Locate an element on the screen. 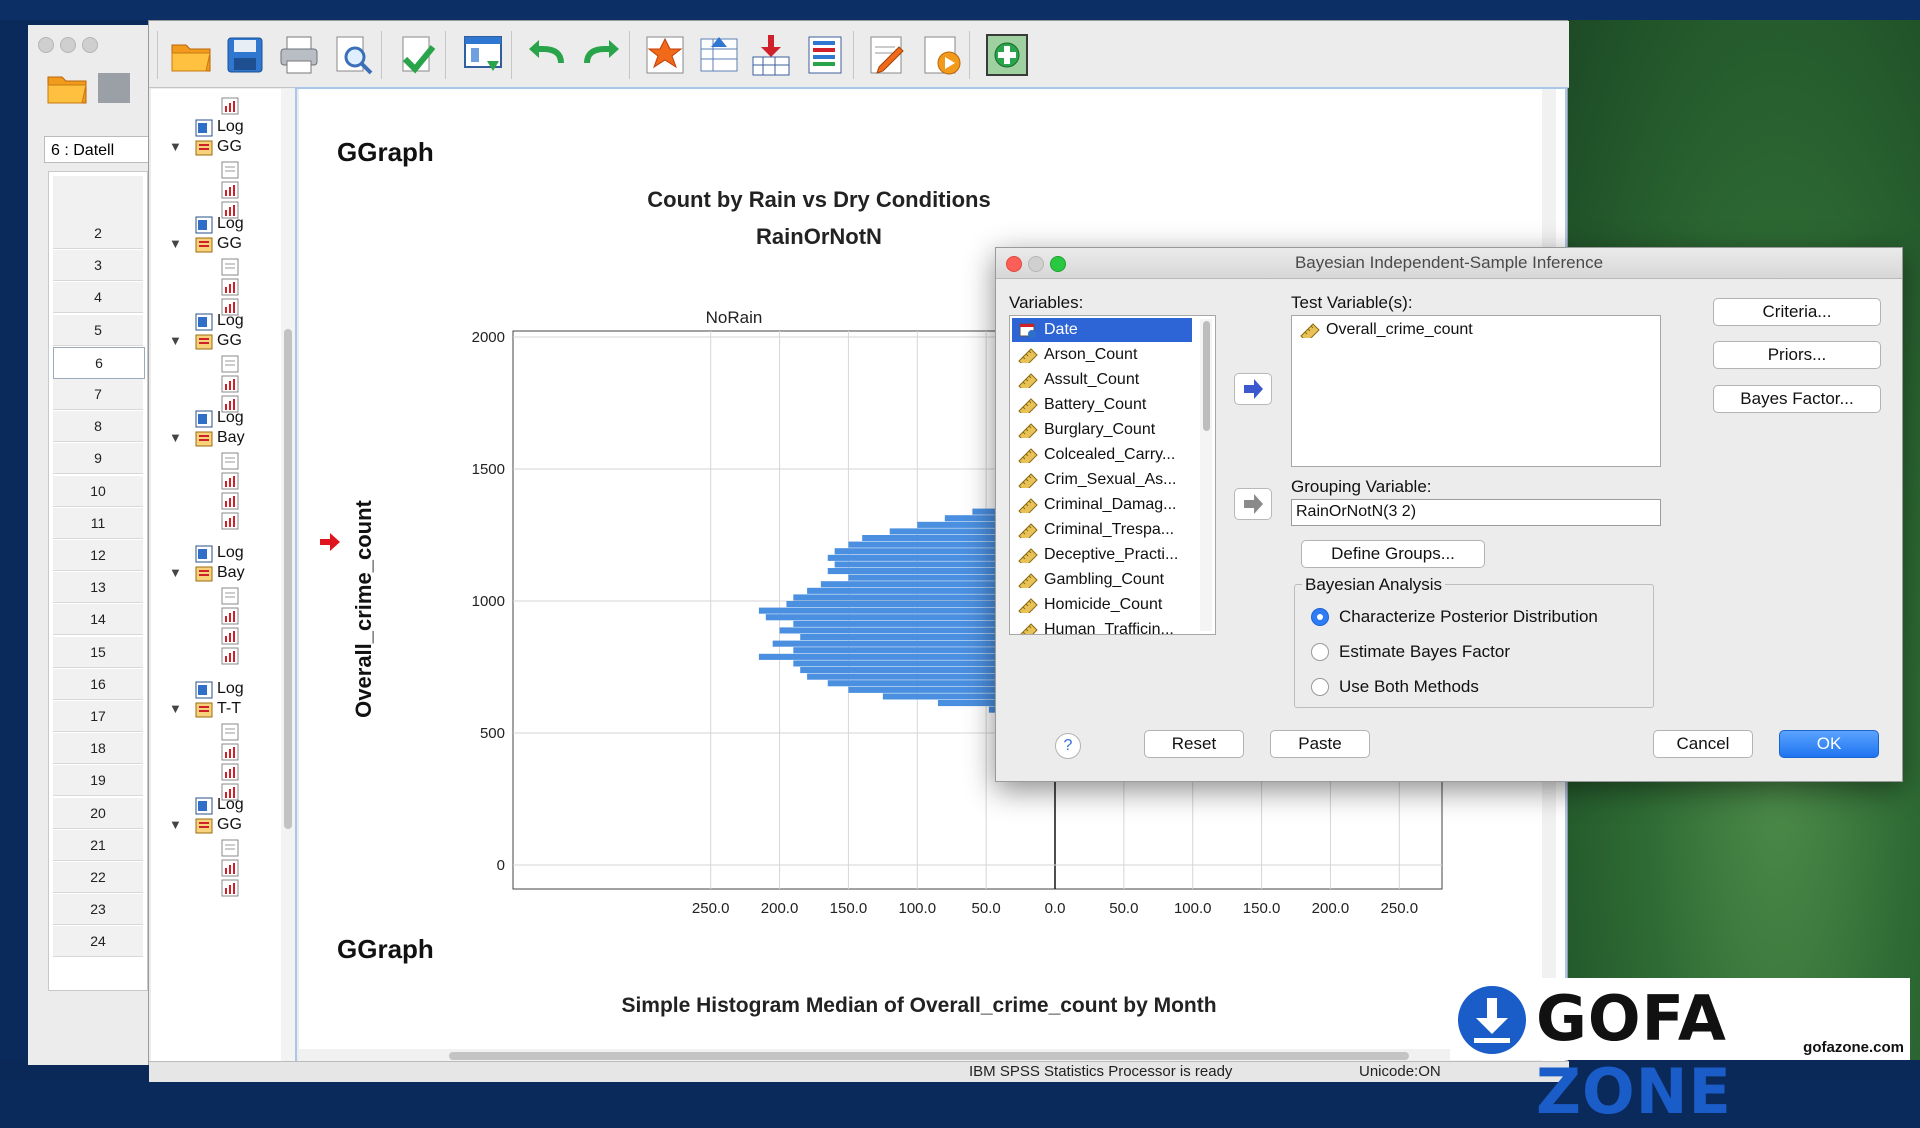  variable-item: Battery_Count is located at coordinates (1102, 405).